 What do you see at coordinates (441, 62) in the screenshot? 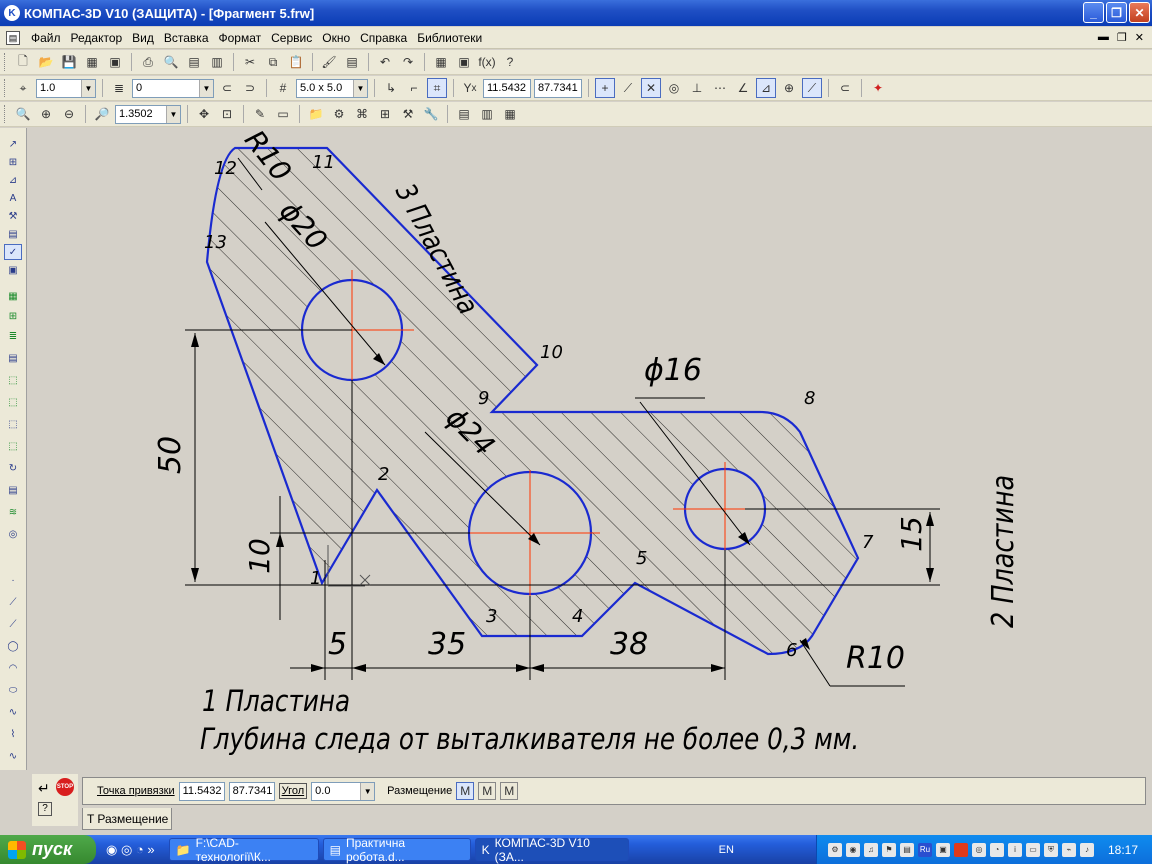
I see `calculator-icon: ▦` at bounding box center [441, 62].